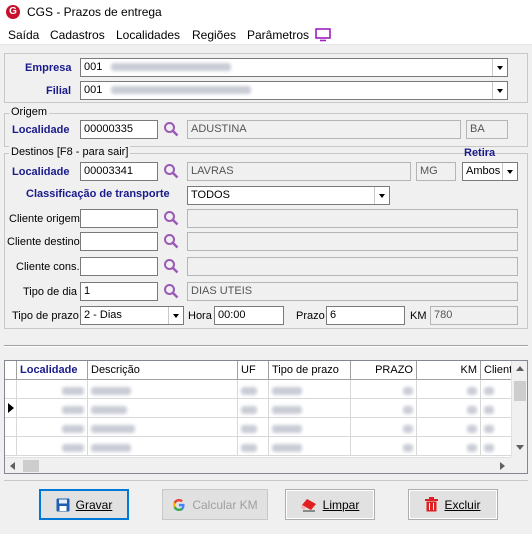 The width and height of the screenshot is (532, 534). I want to click on destinos-localidade-code: 00003341, so click(119, 171).